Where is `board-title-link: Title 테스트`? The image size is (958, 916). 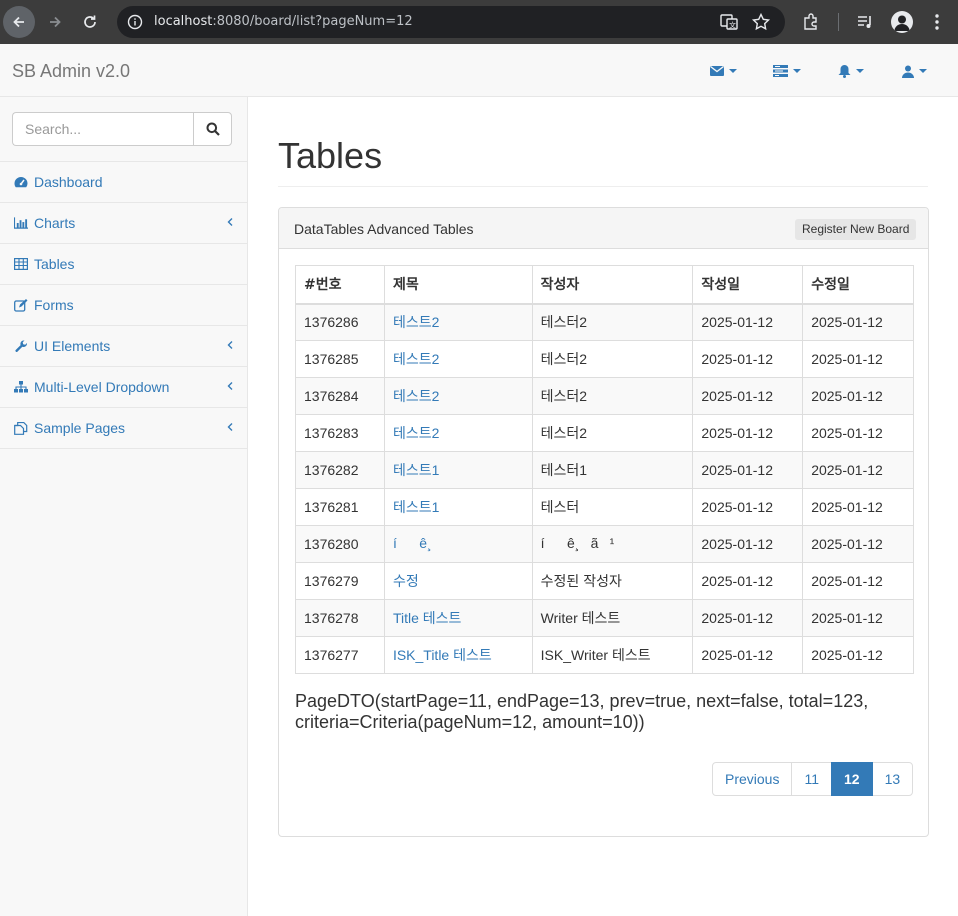 board-title-link: Title 테스트 is located at coordinates (427, 618).